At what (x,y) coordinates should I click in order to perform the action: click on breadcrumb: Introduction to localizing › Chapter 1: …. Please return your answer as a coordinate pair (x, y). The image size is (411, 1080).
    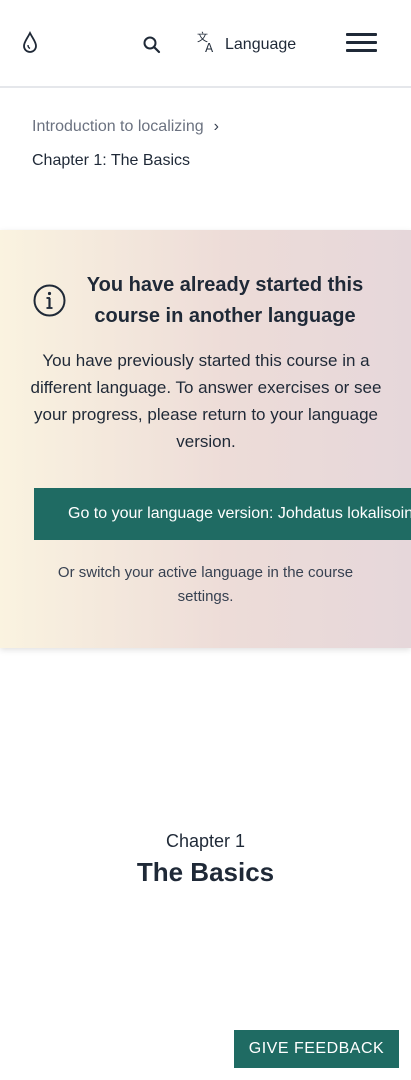
    Looking at the image, I should click on (212, 143).